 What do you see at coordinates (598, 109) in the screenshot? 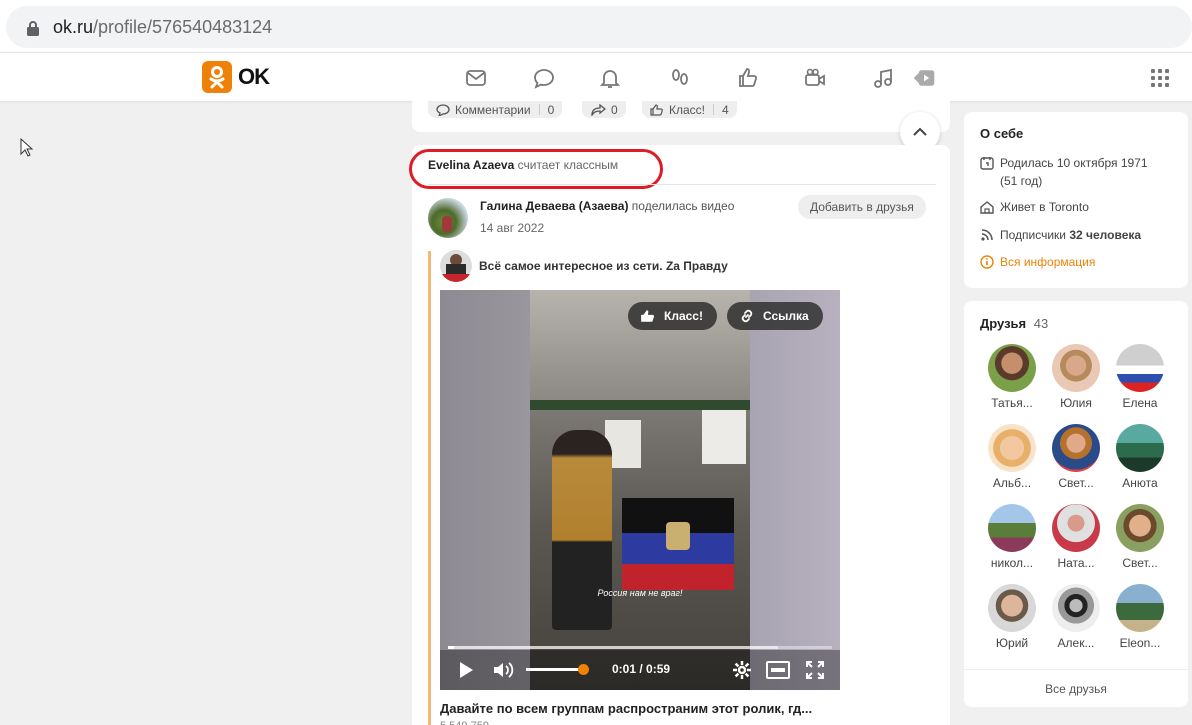
I see `share-icon` at bounding box center [598, 109].